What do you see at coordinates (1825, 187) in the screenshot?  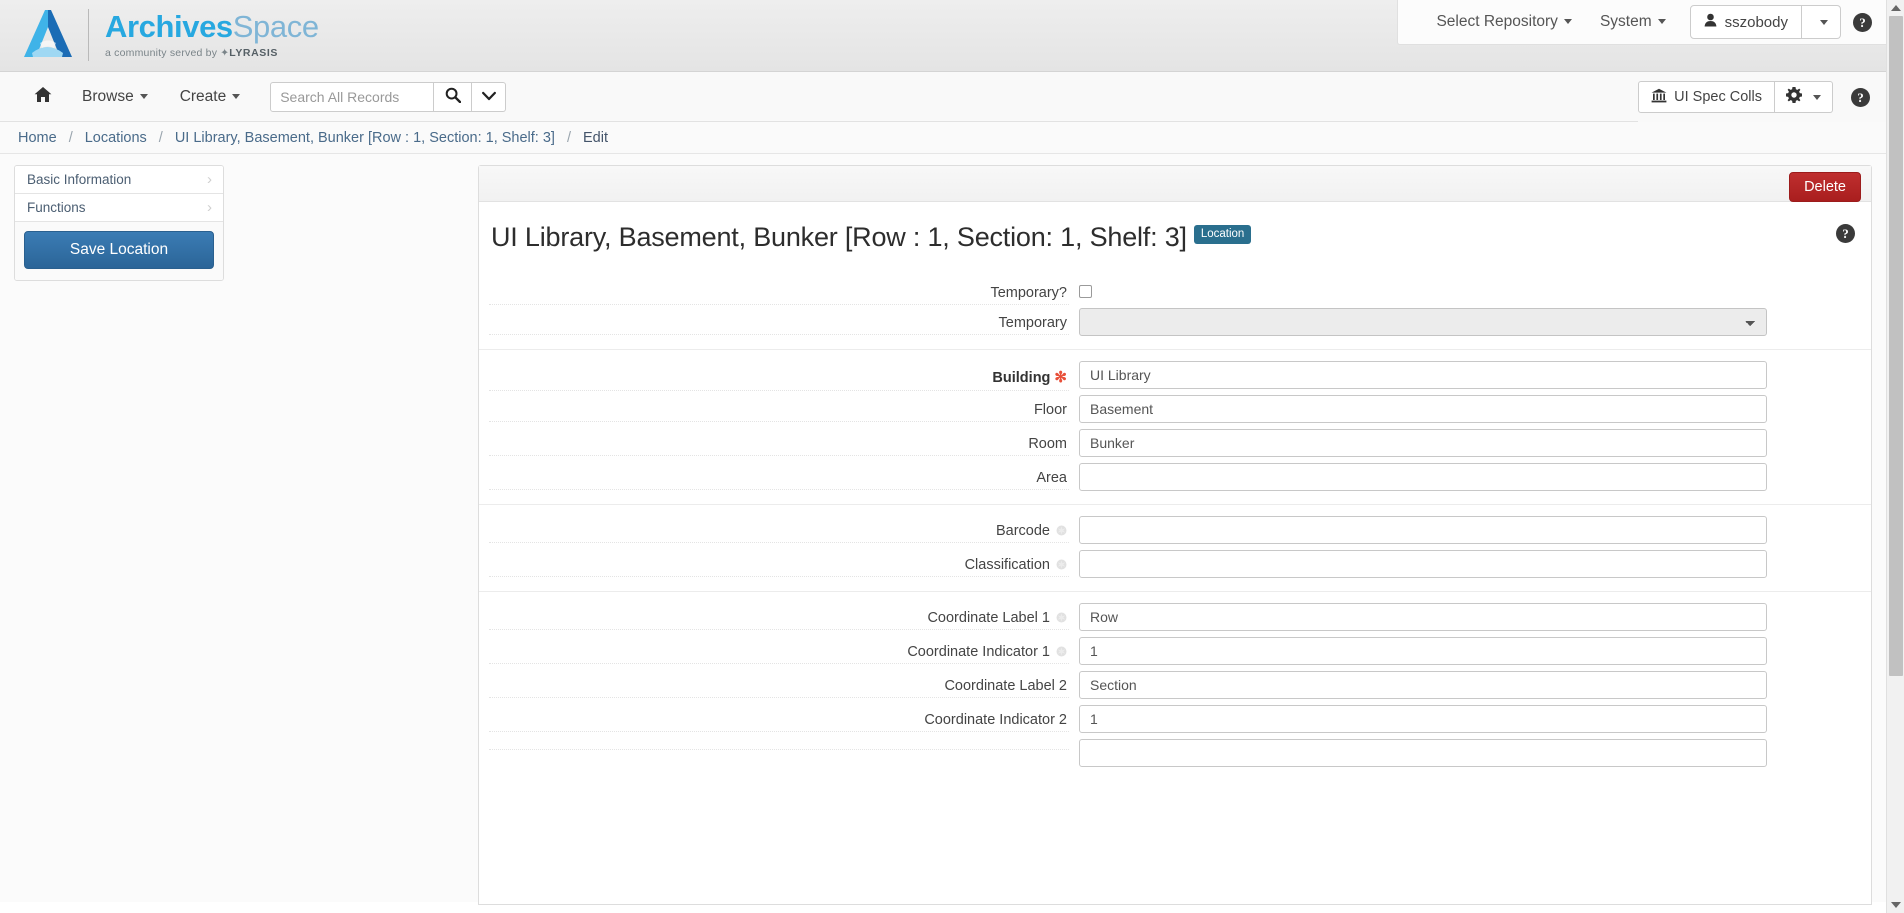 I see `delete-button: Delete` at bounding box center [1825, 187].